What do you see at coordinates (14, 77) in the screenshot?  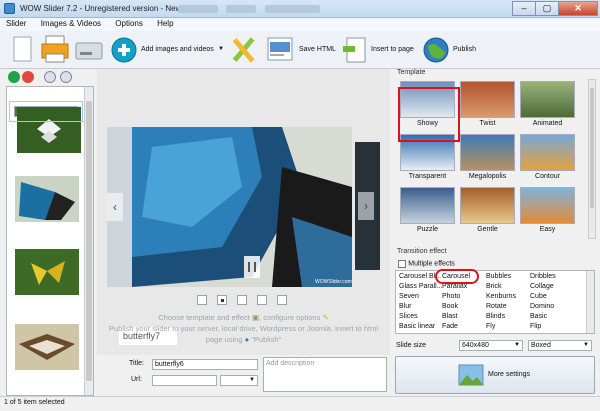 I see `add-slide-icon` at bounding box center [14, 77].